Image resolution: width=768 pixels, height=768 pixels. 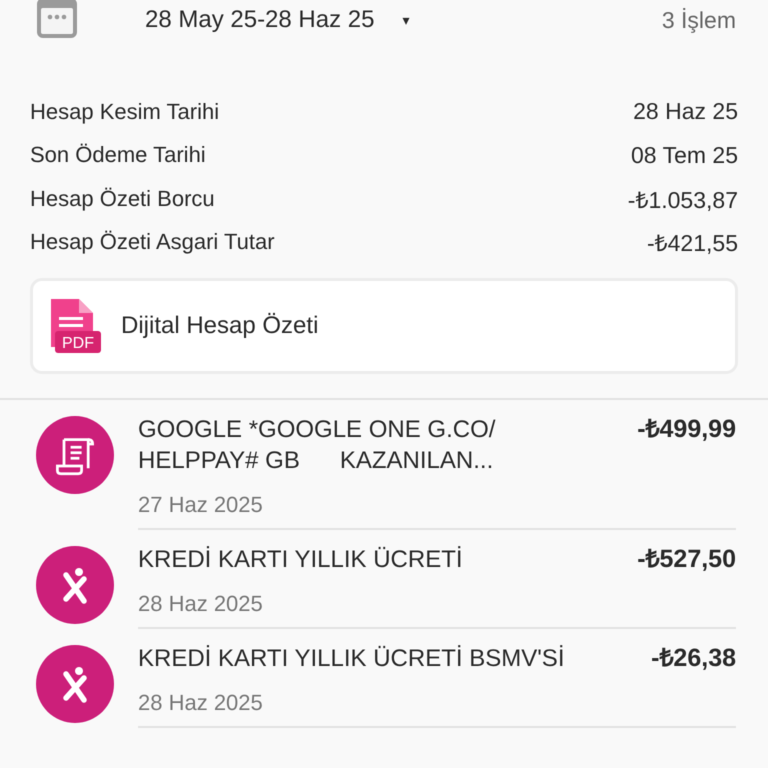 I want to click on transaction-count: 3 İşlem, so click(x=699, y=20).